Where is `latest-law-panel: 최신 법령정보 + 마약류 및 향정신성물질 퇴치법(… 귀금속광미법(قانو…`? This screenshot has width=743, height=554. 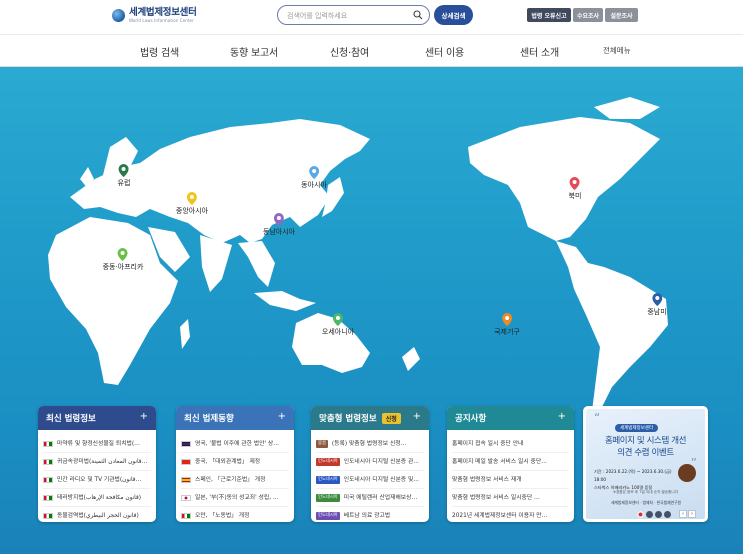
latest-law-panel: 최신 법령정보 + 마약류 및 향정신성물질 퇴치법(… 귀금속광미법(قانو… is located at coordinates (97, 464).